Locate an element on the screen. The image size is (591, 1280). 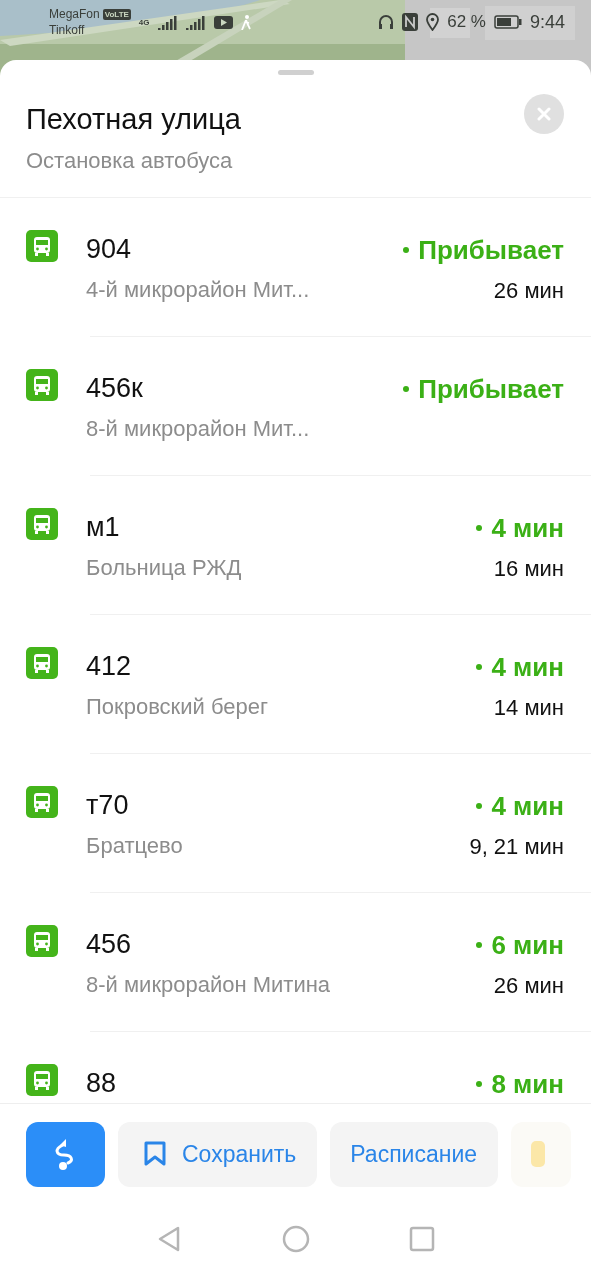
drag-handle is located at coordinates (295, 72).